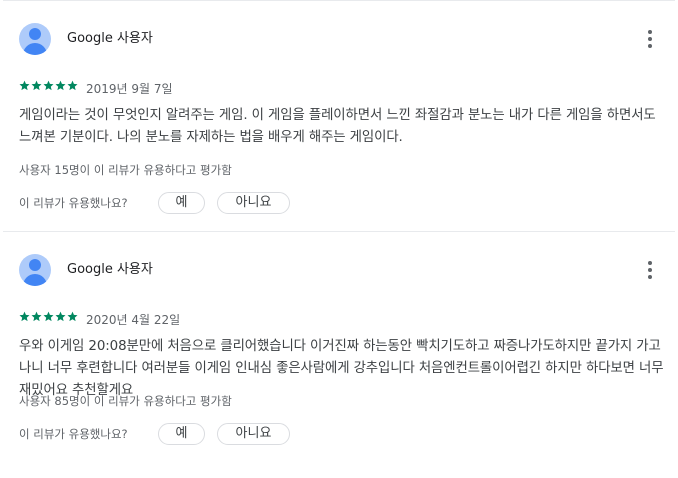 This screenshot has height=478, width=678. Describe the element at coordinates (339, 231) in the screenshot. I see `review-divider` at that location.